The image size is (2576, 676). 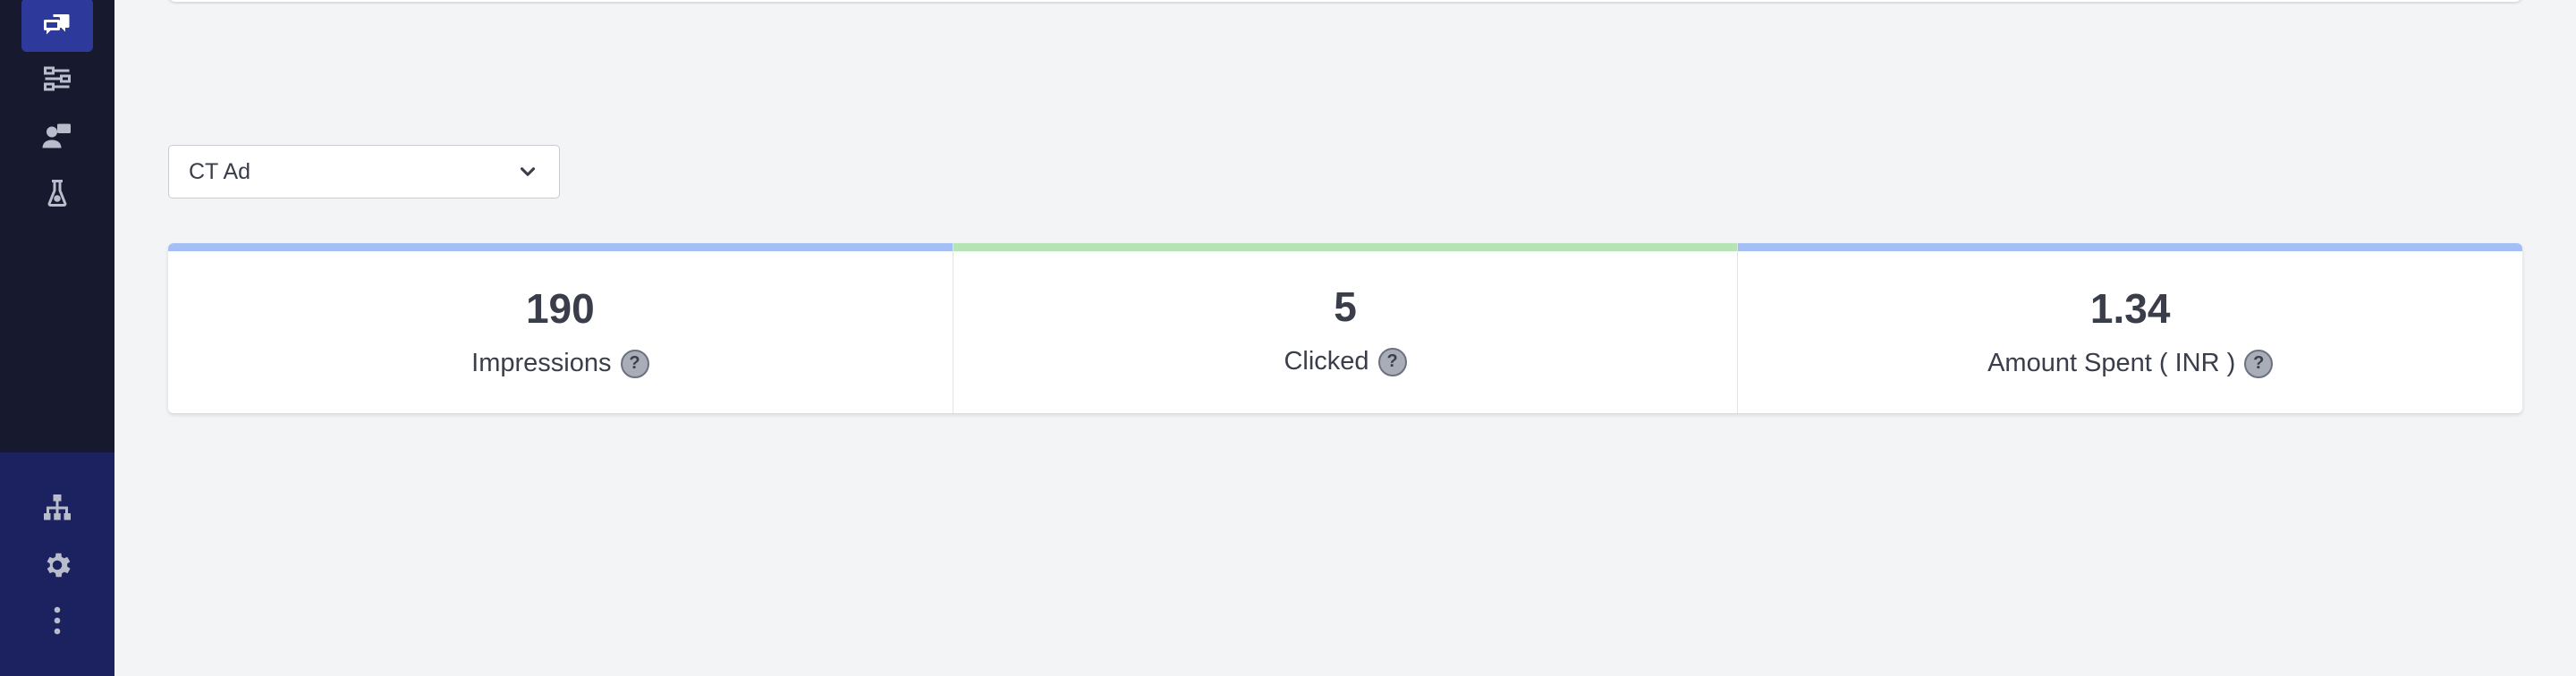 I want to click on nav-item-settings, so click(x=57, y=565).